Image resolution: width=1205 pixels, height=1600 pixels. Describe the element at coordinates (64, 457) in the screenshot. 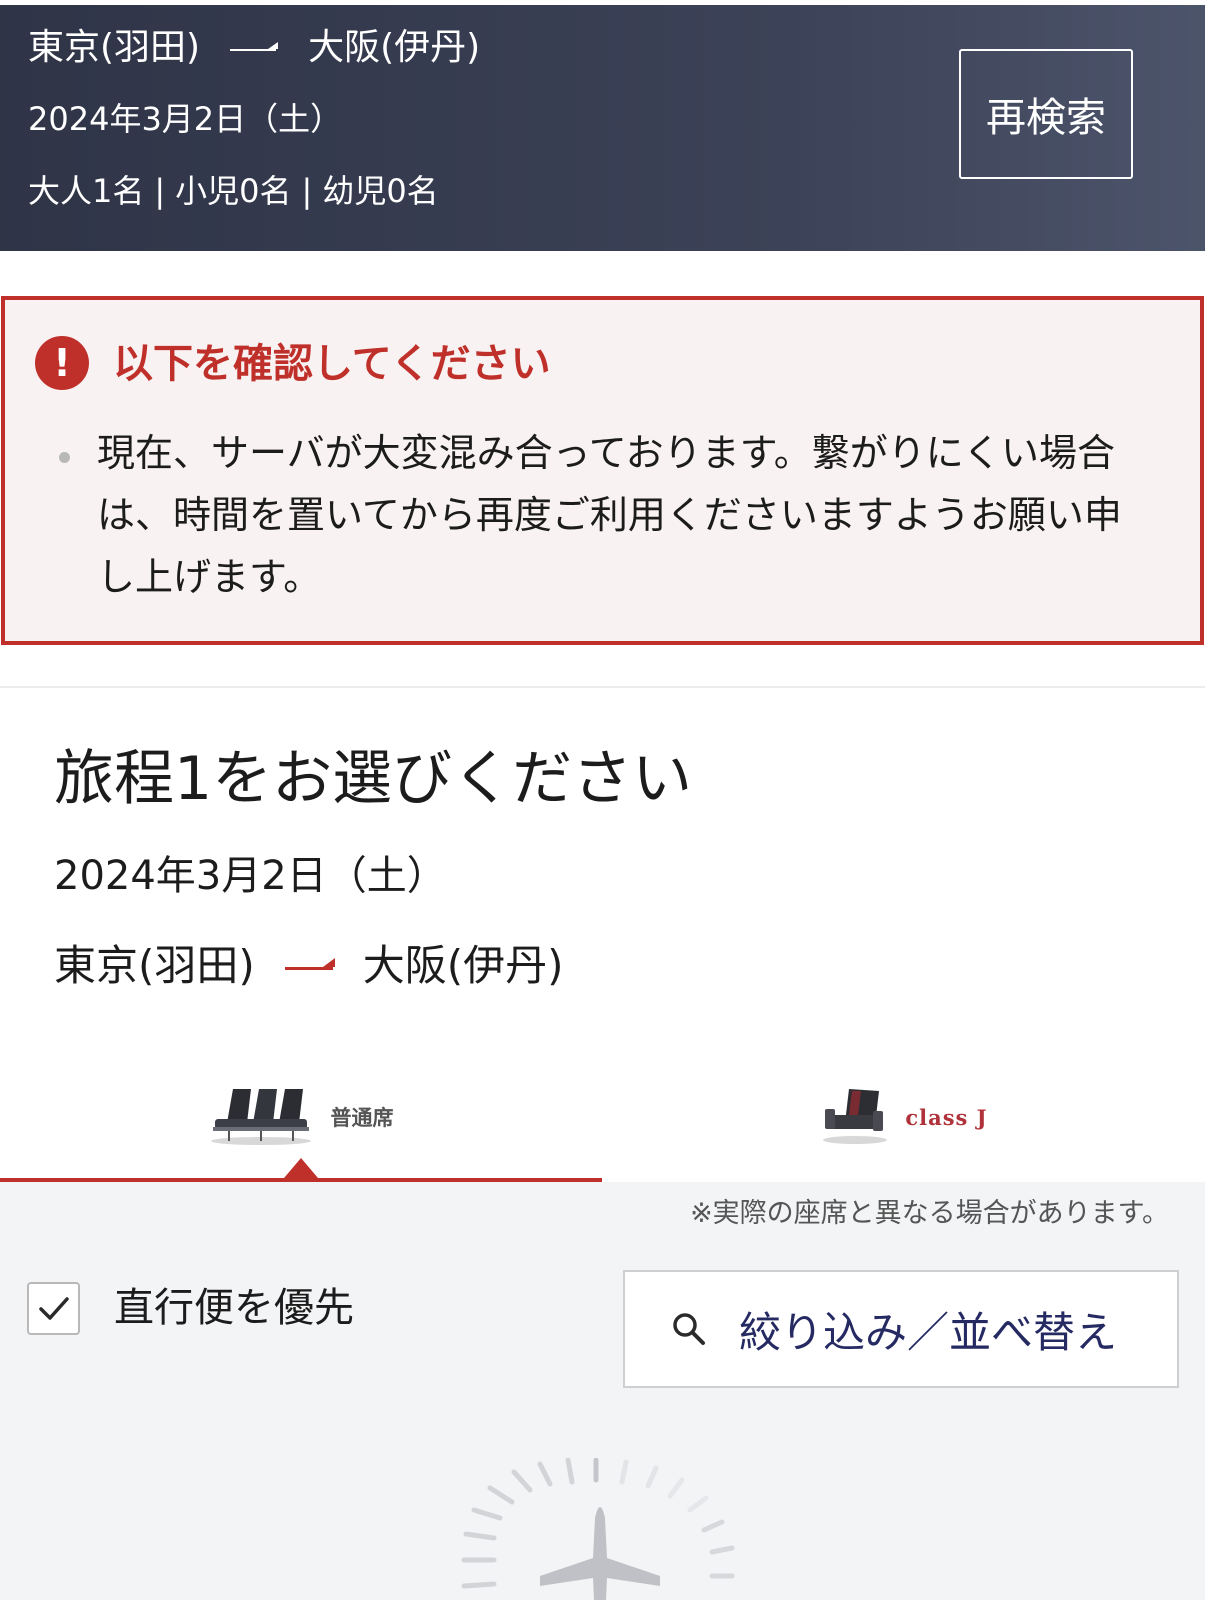

I see `bullet-icon` at that location.